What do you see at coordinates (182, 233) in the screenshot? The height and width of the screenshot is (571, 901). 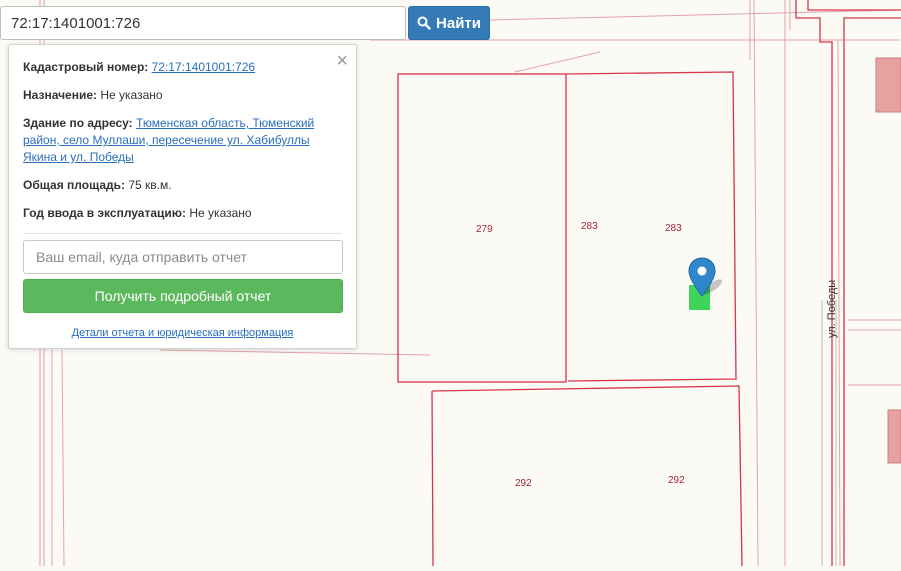 I see `divider` at bounding box center [182, 233].